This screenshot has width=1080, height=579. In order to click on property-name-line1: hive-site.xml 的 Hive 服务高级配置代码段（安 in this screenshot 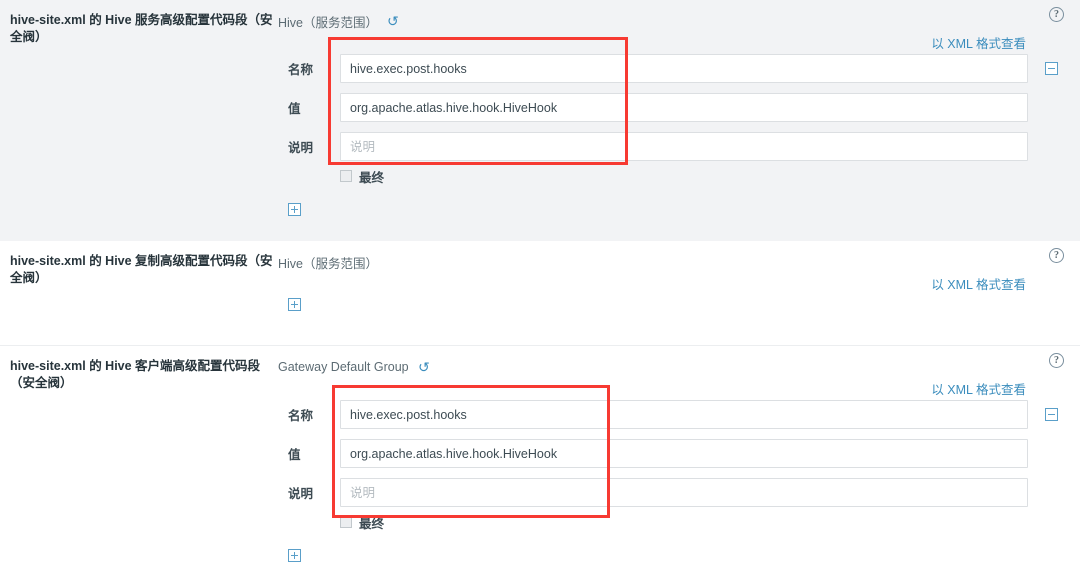, I will do `click(141, 20)`.